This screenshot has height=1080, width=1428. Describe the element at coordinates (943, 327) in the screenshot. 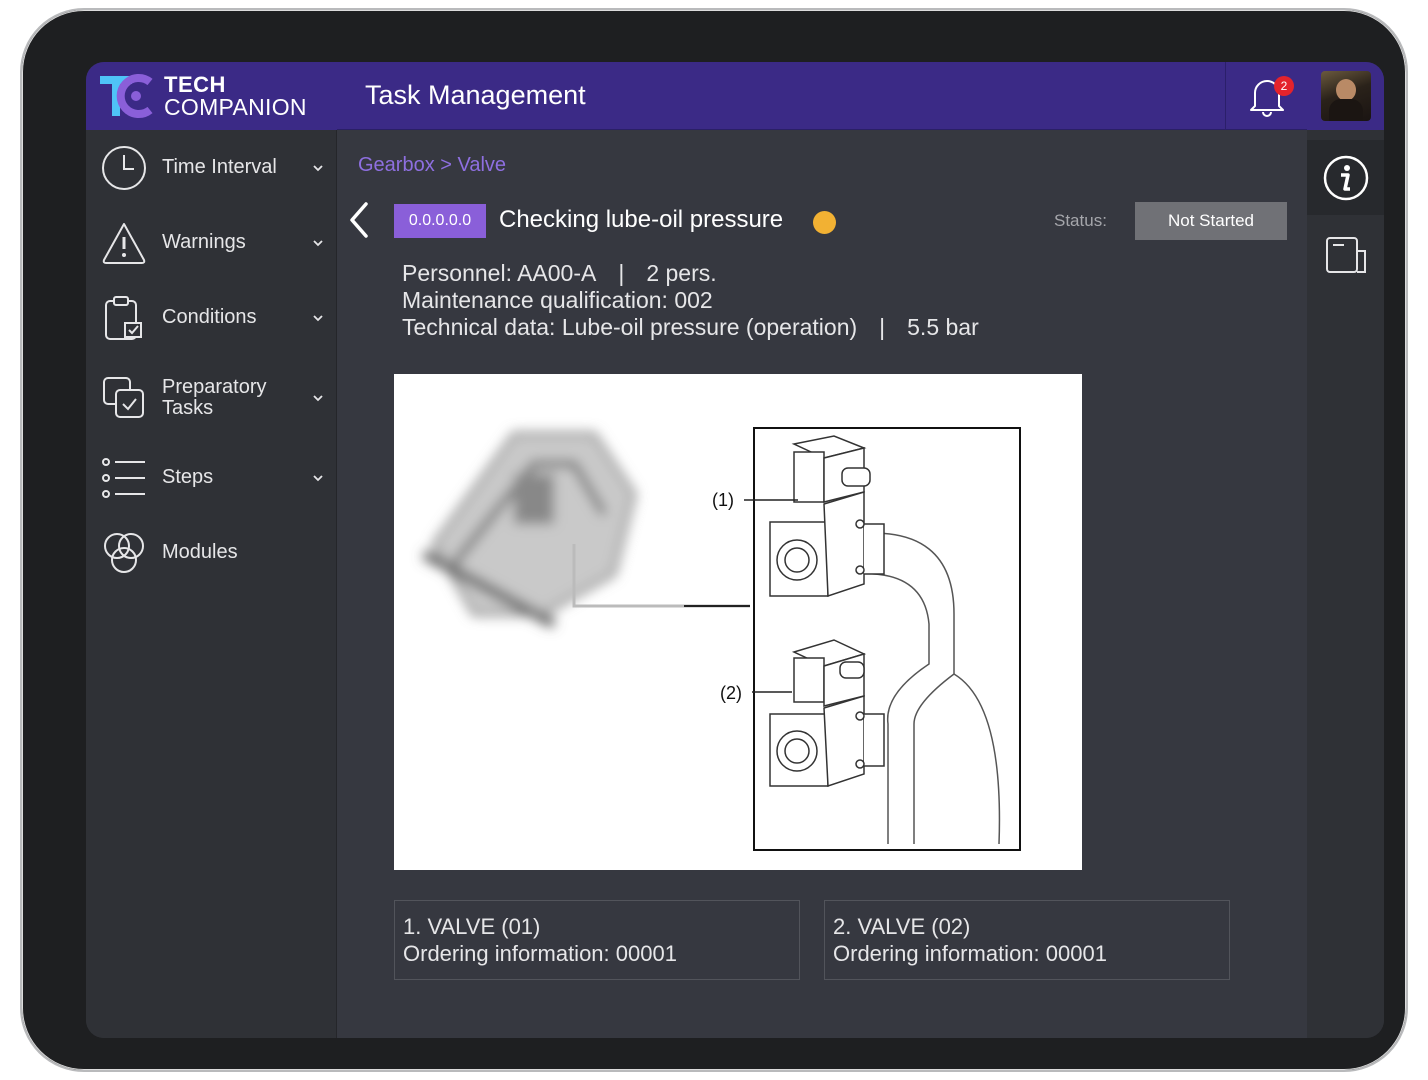

I see `technical-value-text: 5.5 bar` at that location.